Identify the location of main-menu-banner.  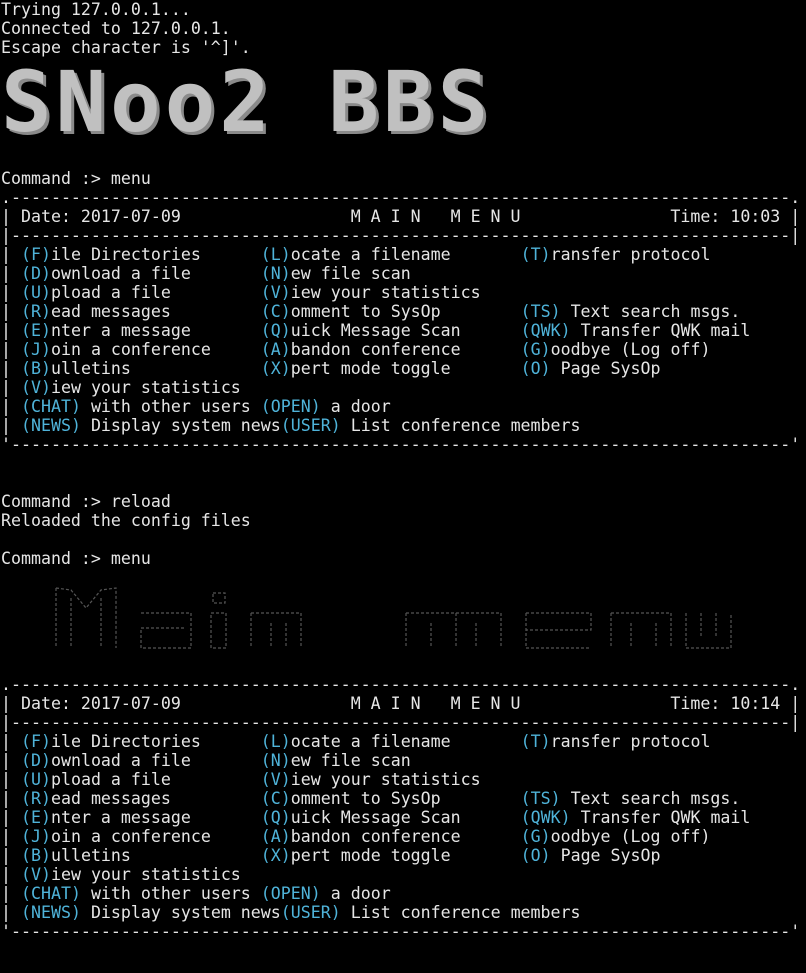
(403, 621).